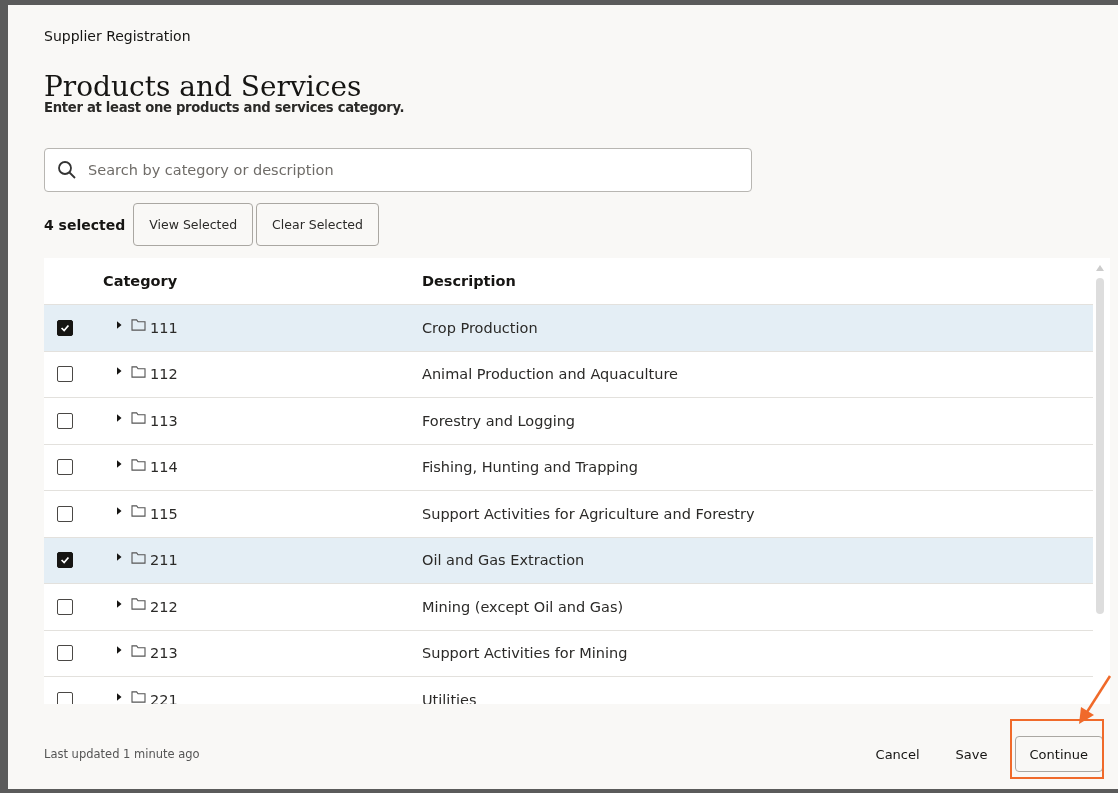 Image resolution: width=1118 pixels, height=793 pixels. I want to click on selection-button: Clear Selected, so click(317, 224).